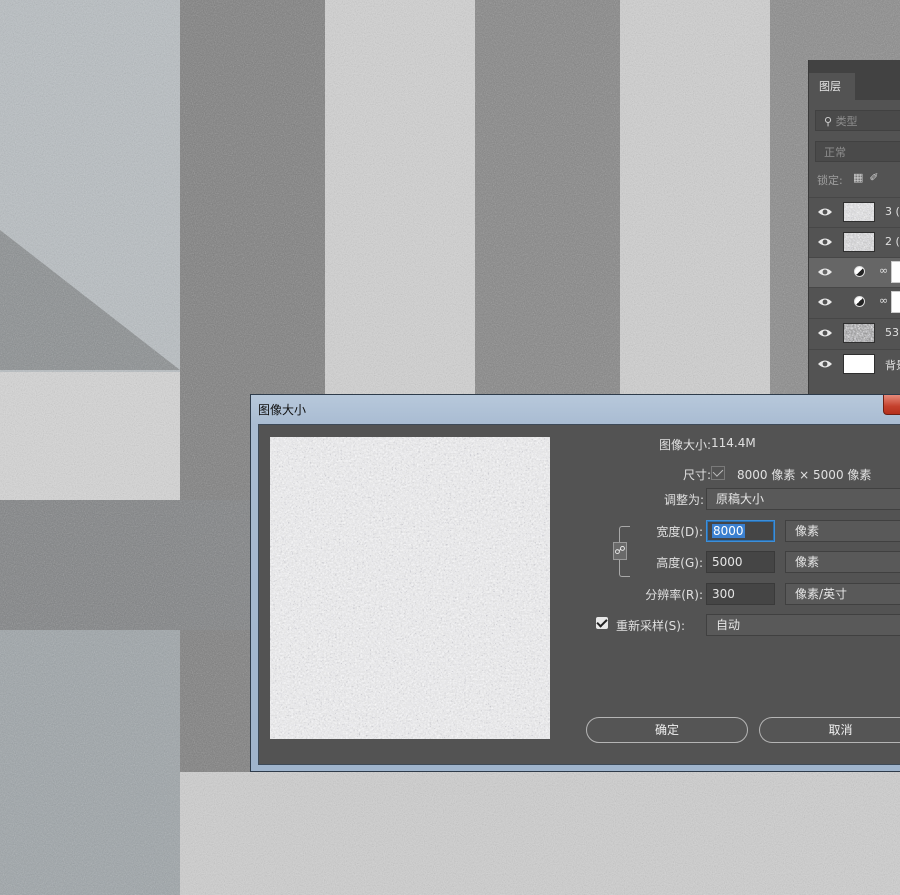  What do you see at coordinates (832, 86) in the screenshot?
I see `tab-layers: 图层` at bounding box center [832, 86].